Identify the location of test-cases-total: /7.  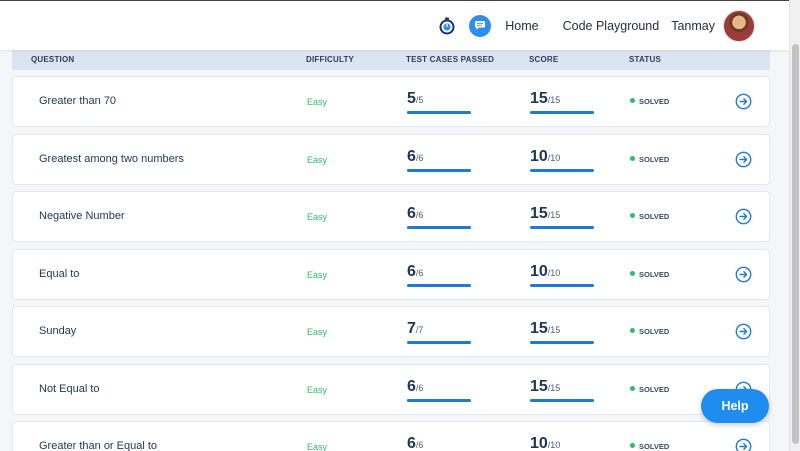
(419, 330).